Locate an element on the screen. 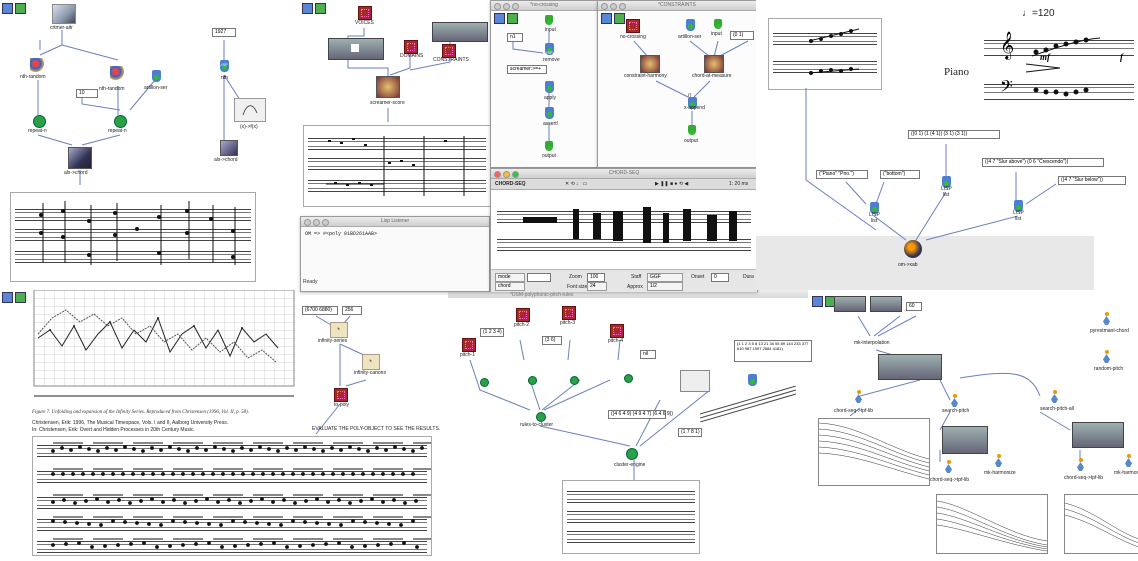 The width and height of the screenshot is (1138, 561). voices-instance is located at coordinates (356, 49).